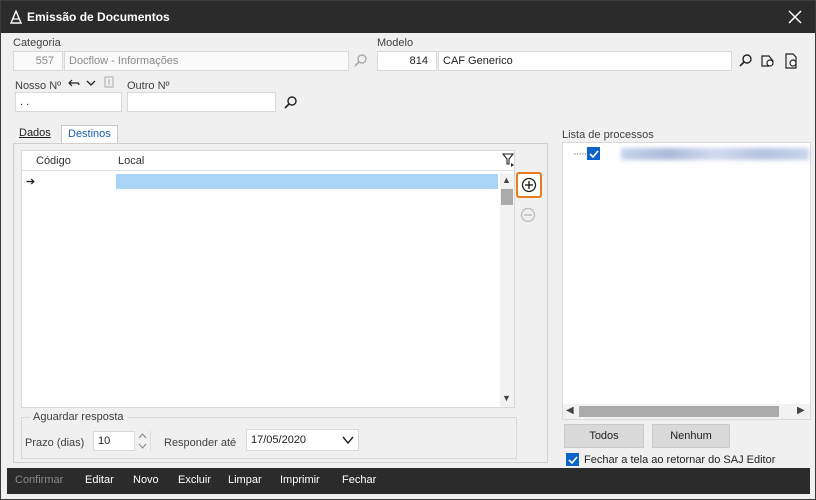  I want to click on tab-label: Dados, so click(35, 133).